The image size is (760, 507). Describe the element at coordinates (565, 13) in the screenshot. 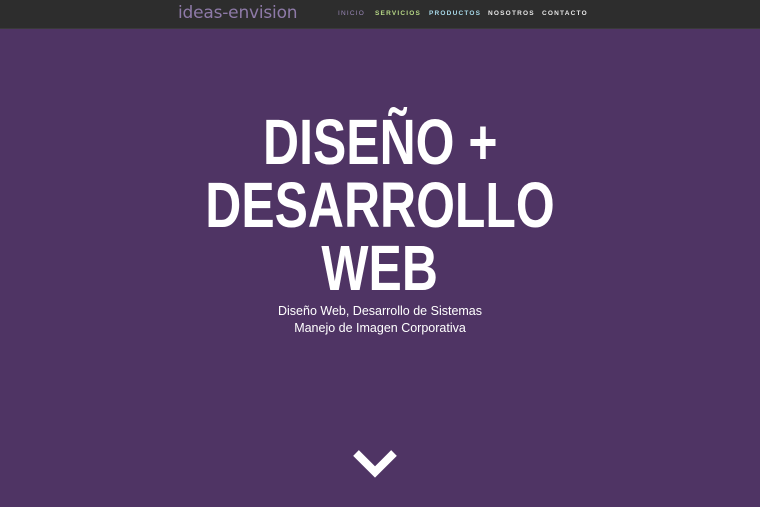

I see `nav-item-contacto: CONTACTO` at that location.